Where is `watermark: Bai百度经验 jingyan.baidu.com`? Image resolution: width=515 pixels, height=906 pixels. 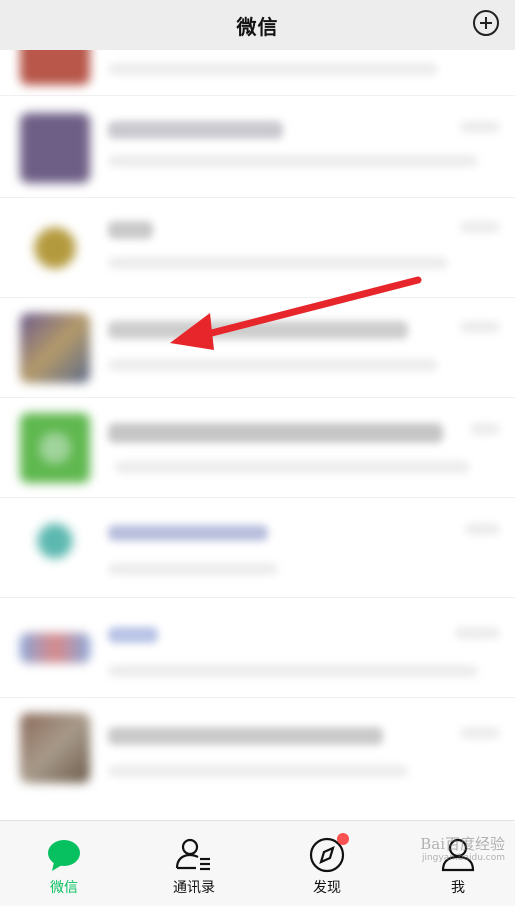 watermark: Bai百度经验 jingyan.baidu.com is located at coordinates (462, 849).